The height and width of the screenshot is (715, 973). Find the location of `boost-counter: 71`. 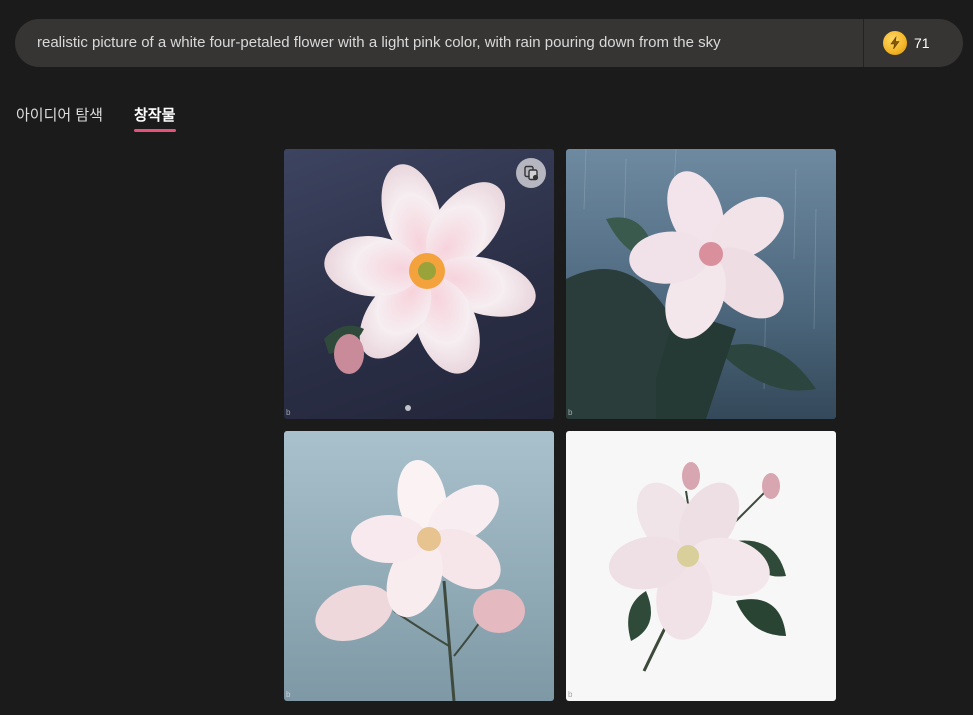

boost-counter: 71 is located at coordinates (906, 43).